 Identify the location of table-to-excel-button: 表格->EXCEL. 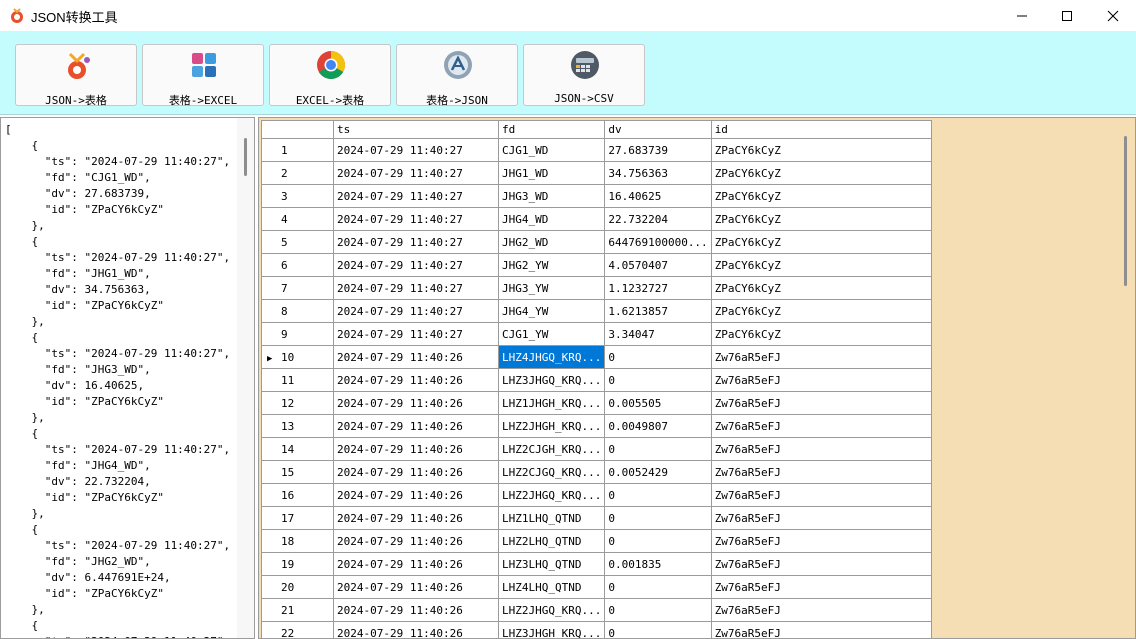
(203, 75).